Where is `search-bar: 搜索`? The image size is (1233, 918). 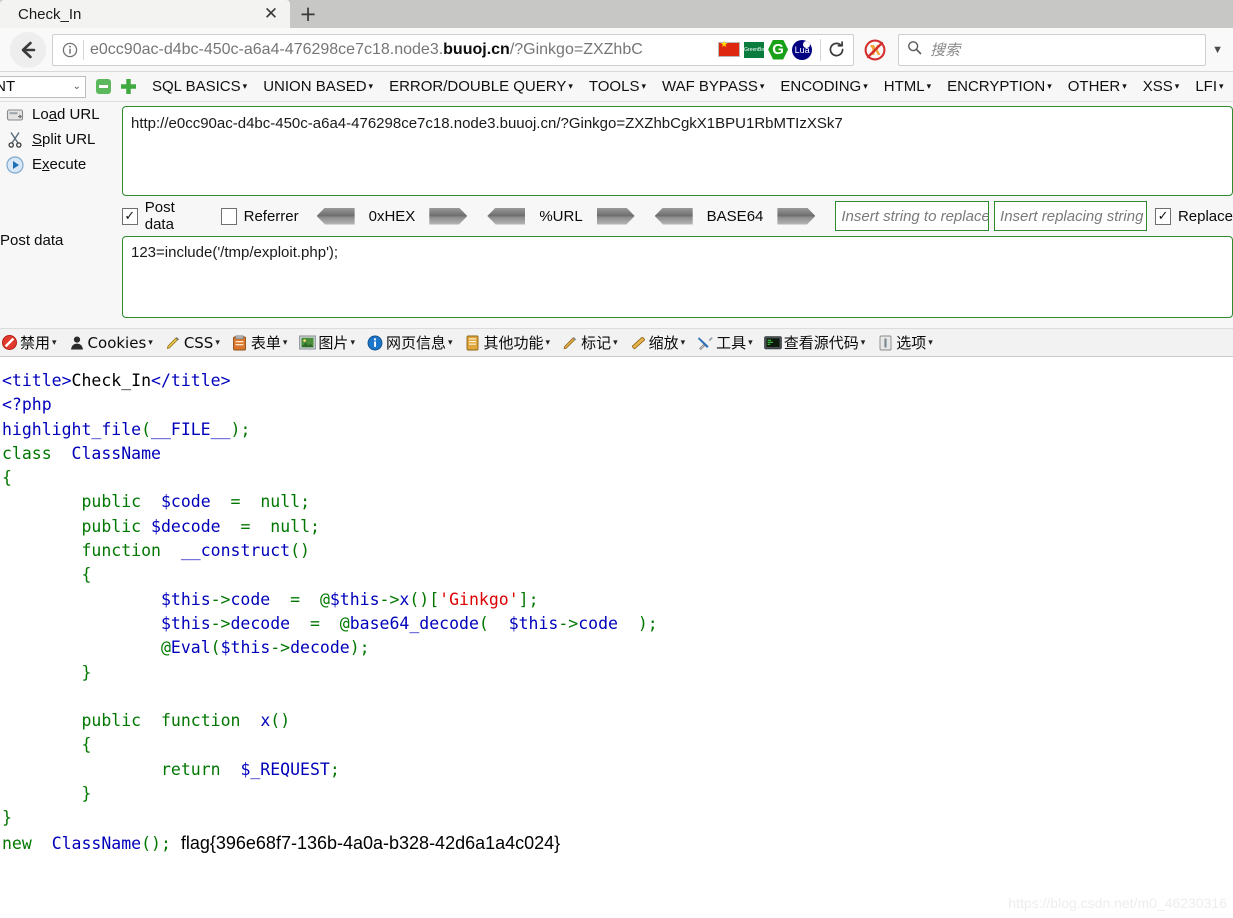
search-bar: 搜索 is located at coordinates (1052, 49).